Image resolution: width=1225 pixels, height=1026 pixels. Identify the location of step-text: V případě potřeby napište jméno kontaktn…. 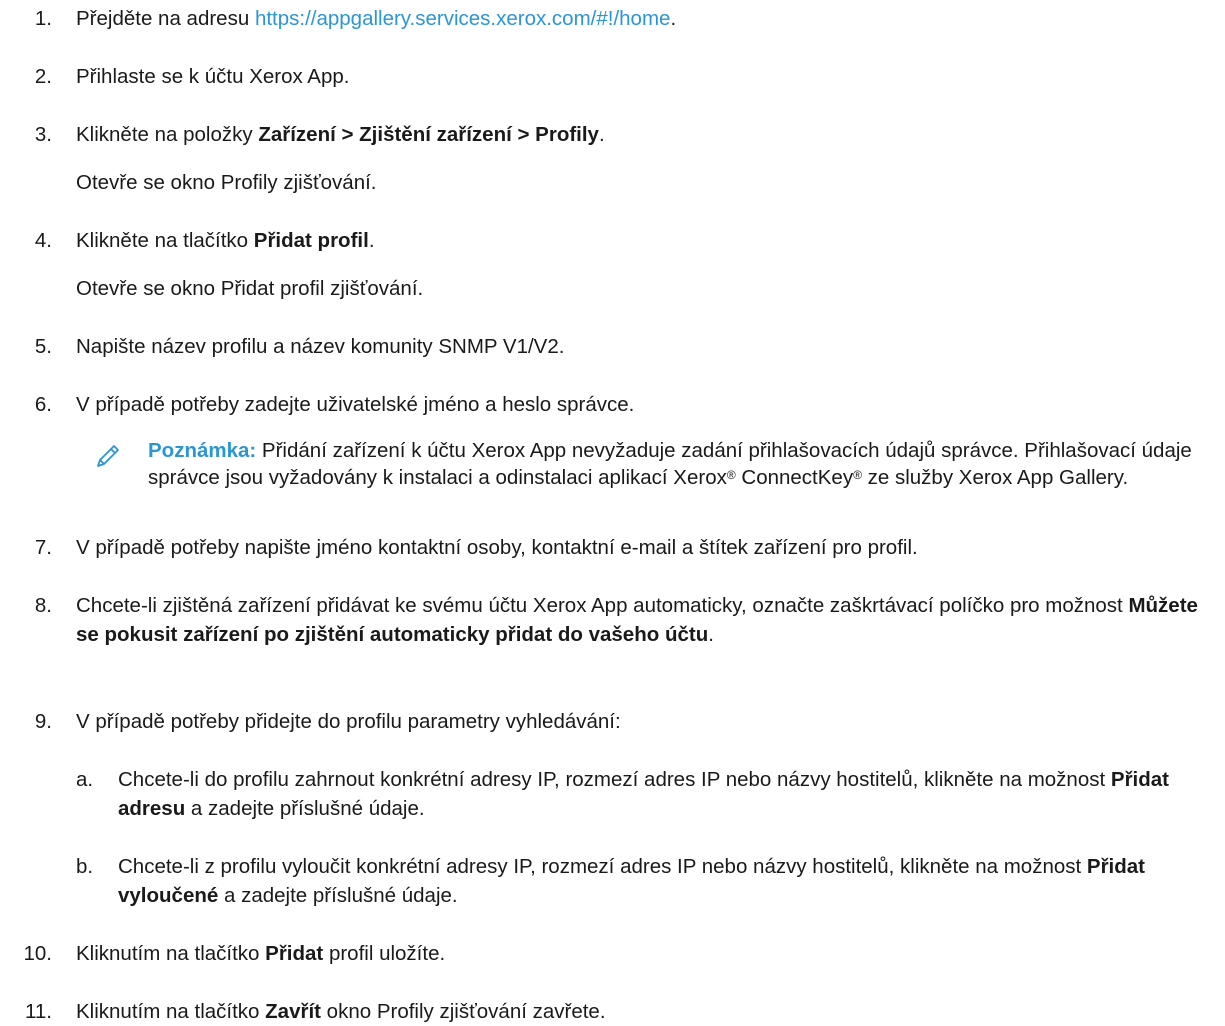
(497, 547).